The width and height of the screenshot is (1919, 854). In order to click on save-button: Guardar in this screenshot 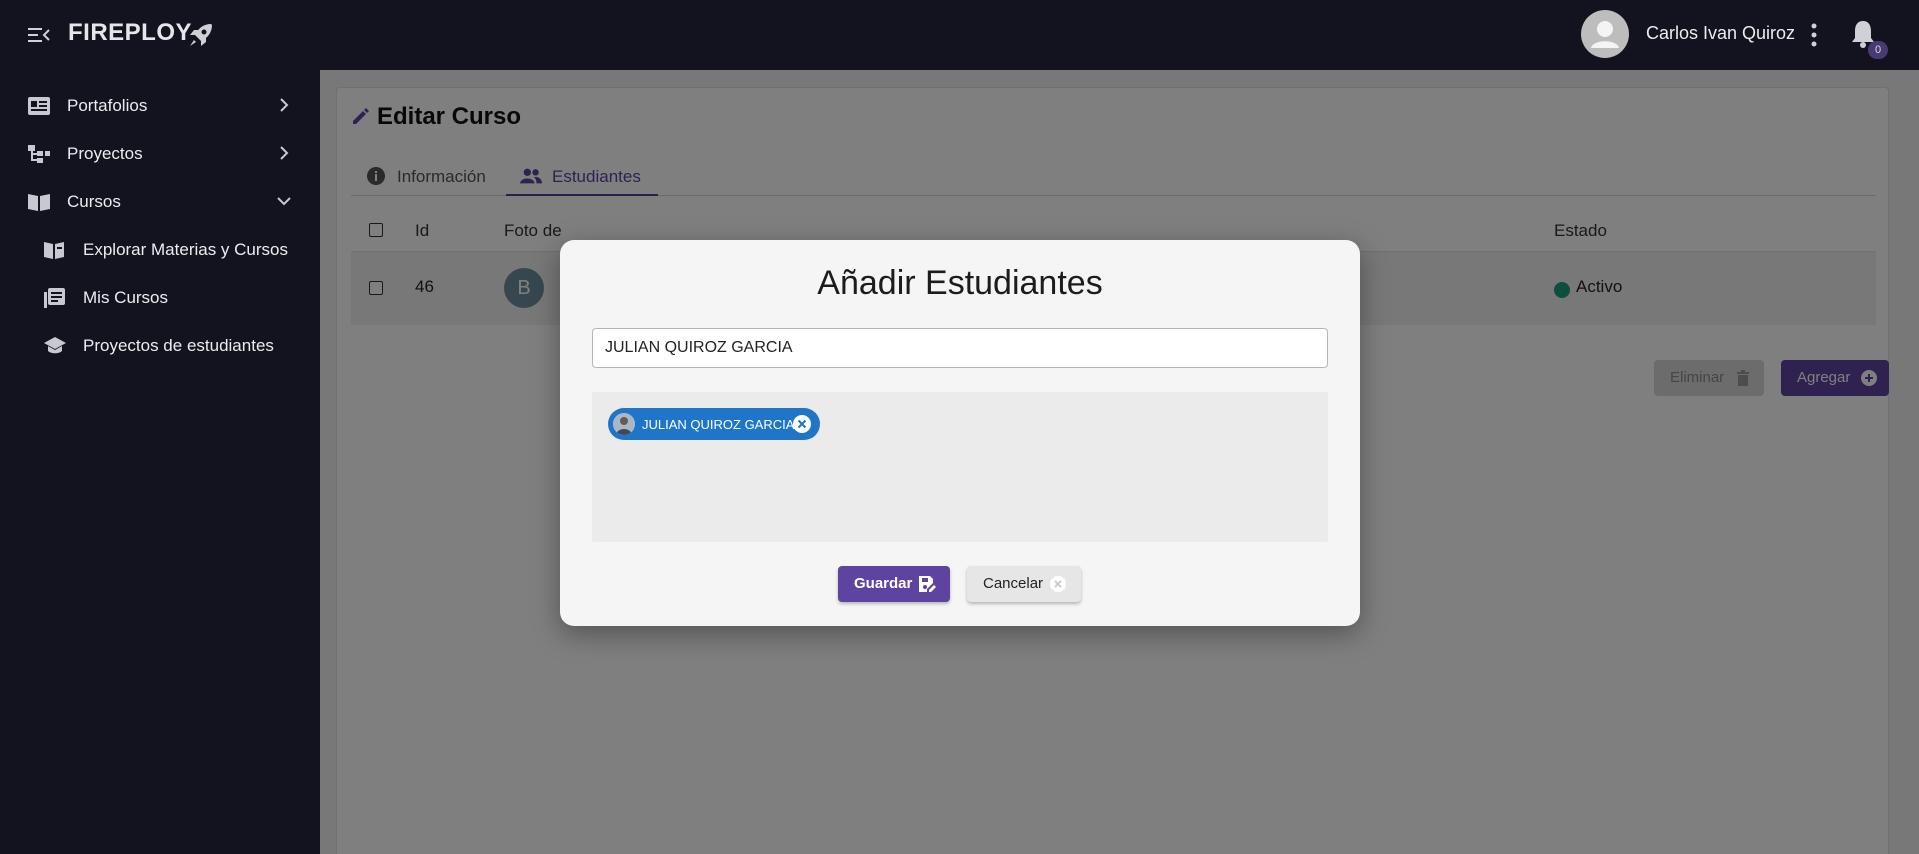, I will do `click(894, 584)`.